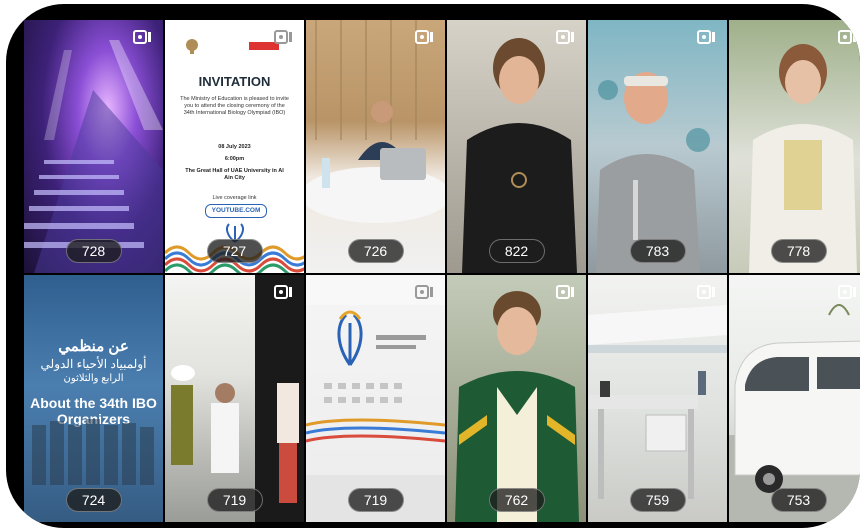  I want to click on reel-tile: 728, so click(93, 146).